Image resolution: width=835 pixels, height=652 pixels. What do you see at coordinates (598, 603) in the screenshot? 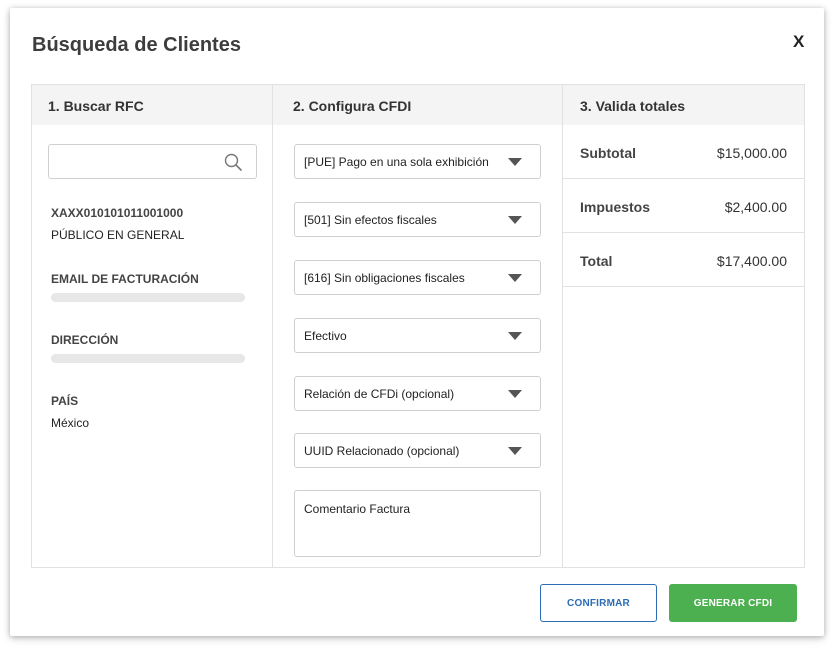
I see `confirm-button: CONFIRMAR` at bounding box center [598, 603].